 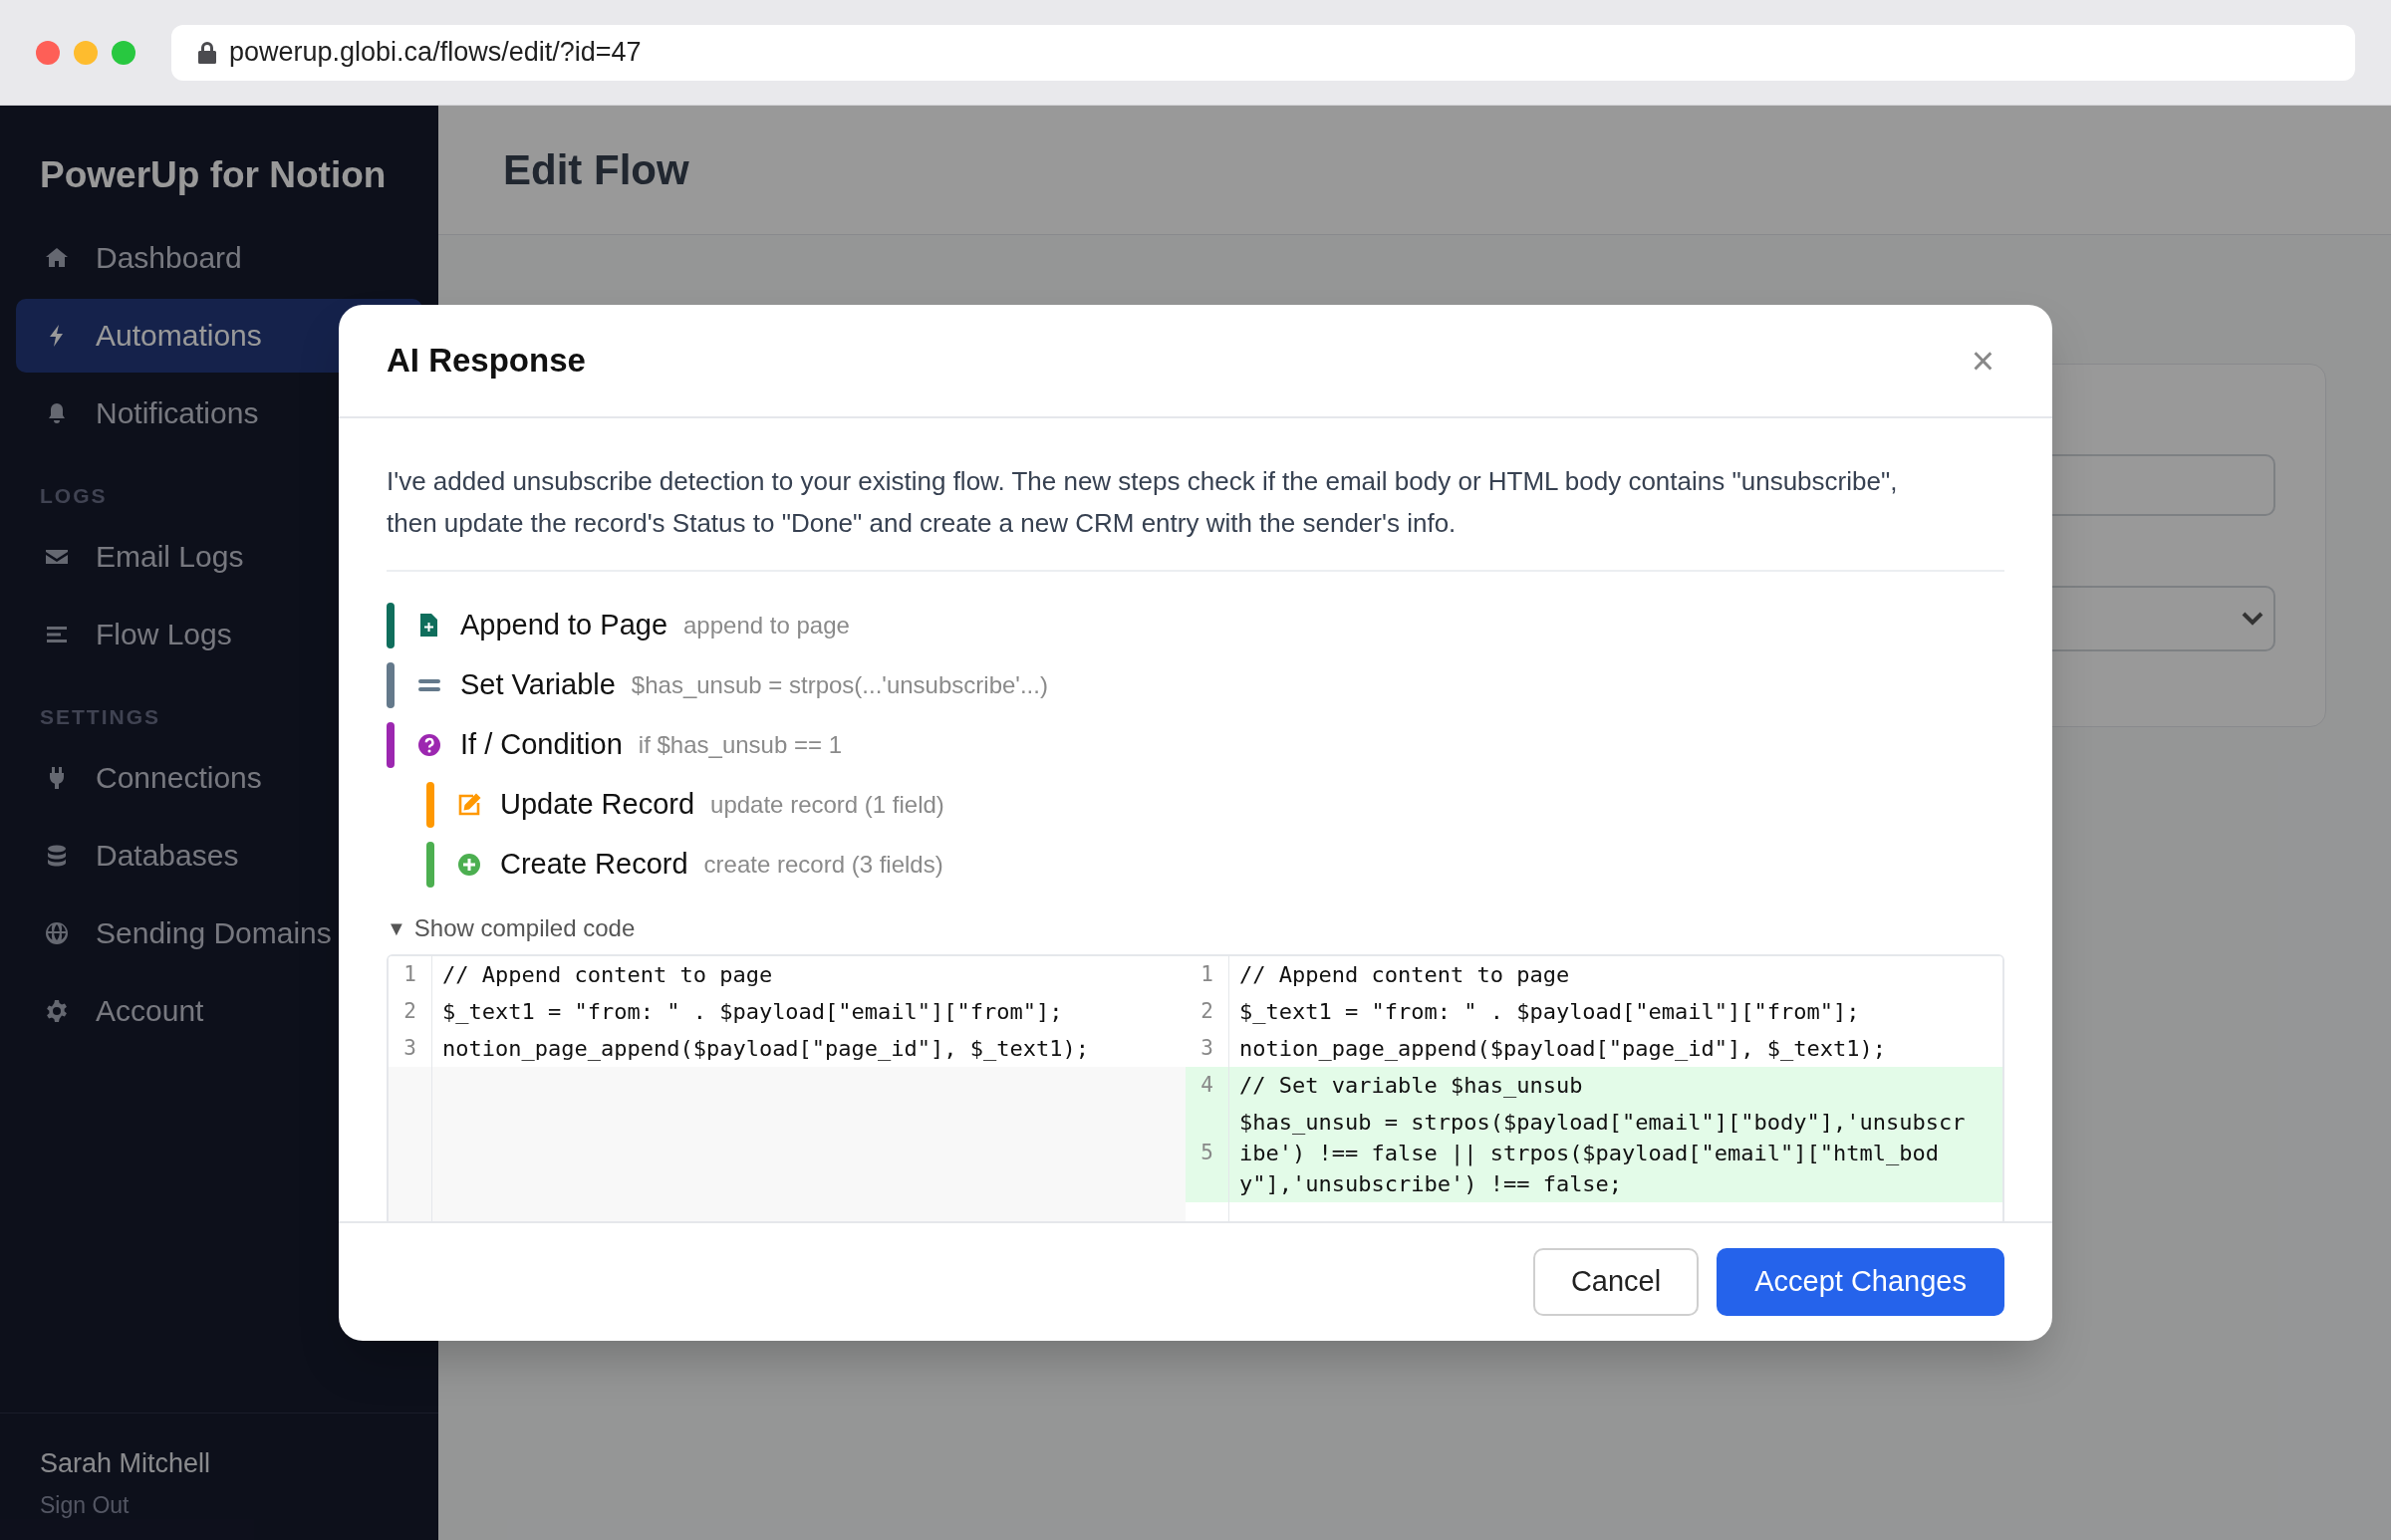 I want to click on close-window-button, so click(x=48, y=52).